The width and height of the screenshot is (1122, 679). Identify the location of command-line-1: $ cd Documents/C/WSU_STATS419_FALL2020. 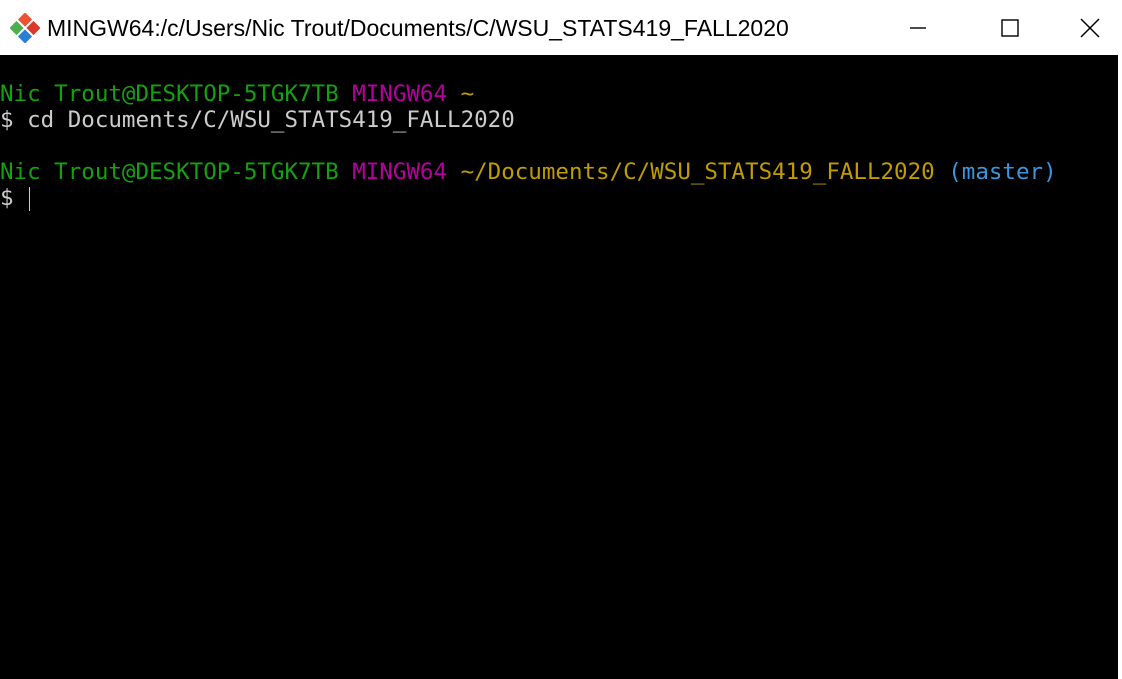
(257, 120).